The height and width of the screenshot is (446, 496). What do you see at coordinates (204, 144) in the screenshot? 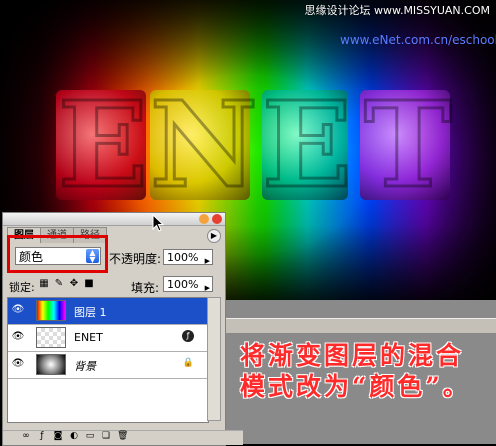
I see `letter-n: N` at bounding box center [204, 144].